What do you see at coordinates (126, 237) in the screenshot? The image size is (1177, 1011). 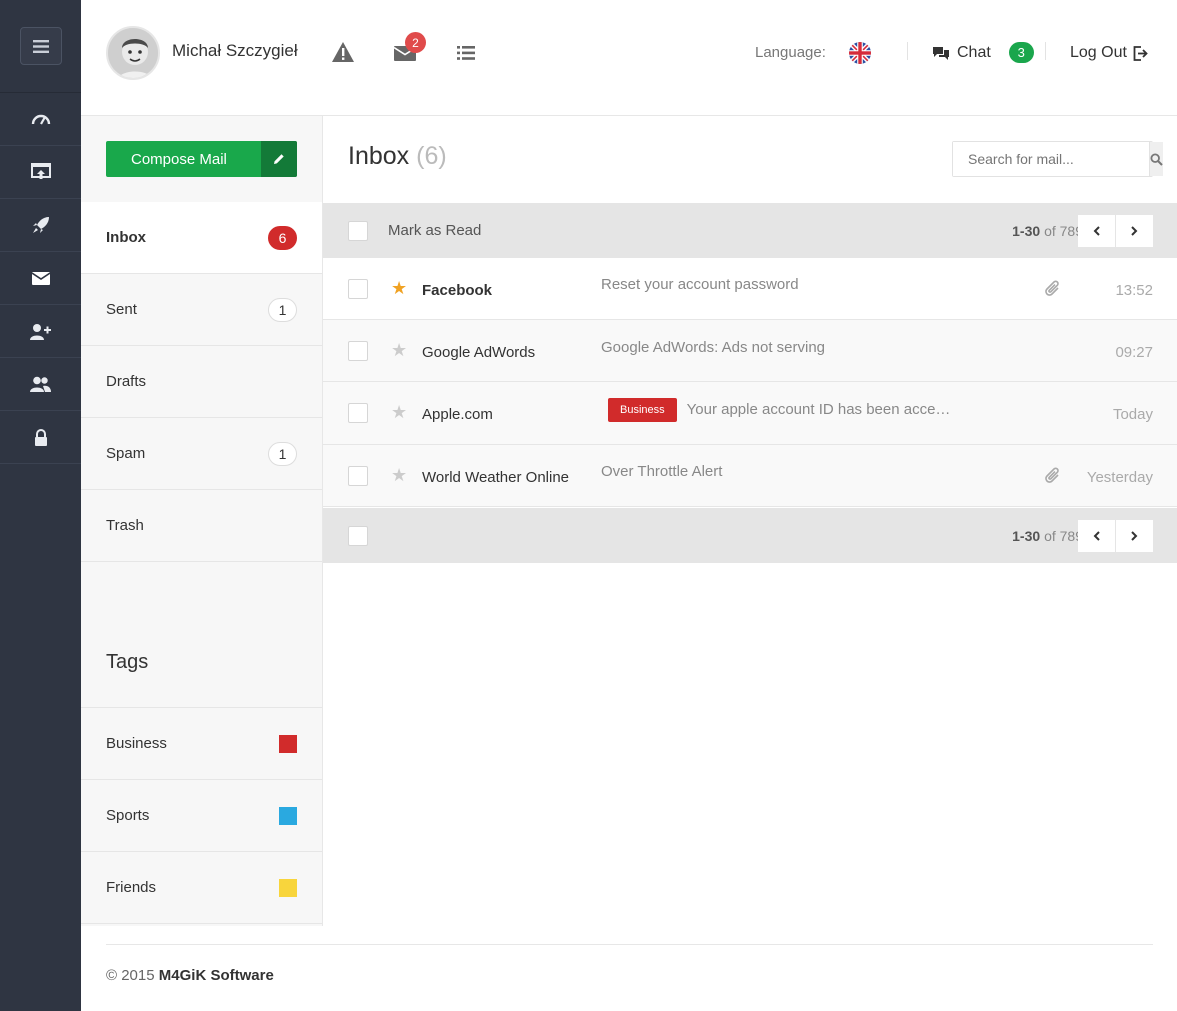 I see `folder-label: Inbox` at bounding box center [126, 237].